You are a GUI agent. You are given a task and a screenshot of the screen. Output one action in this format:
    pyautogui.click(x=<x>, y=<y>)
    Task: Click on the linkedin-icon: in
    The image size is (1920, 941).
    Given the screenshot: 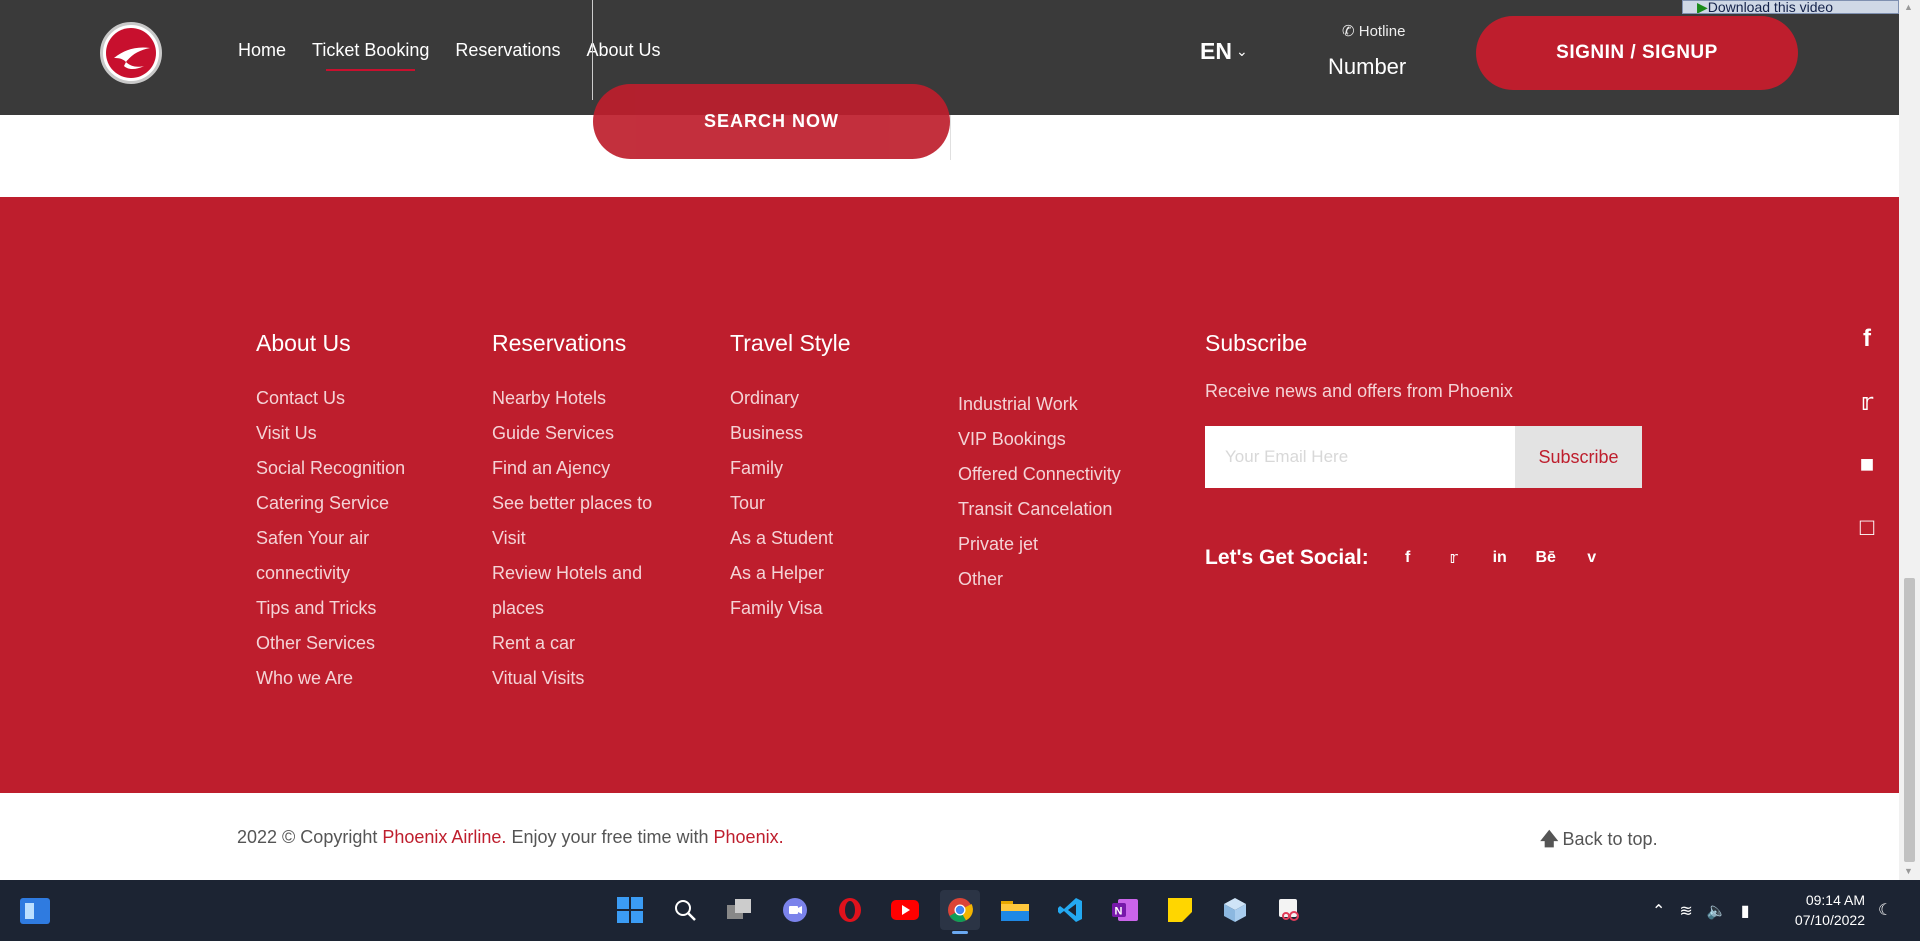 What is the action you would take?
    pyautogui.click(x=1500, y=558)
    